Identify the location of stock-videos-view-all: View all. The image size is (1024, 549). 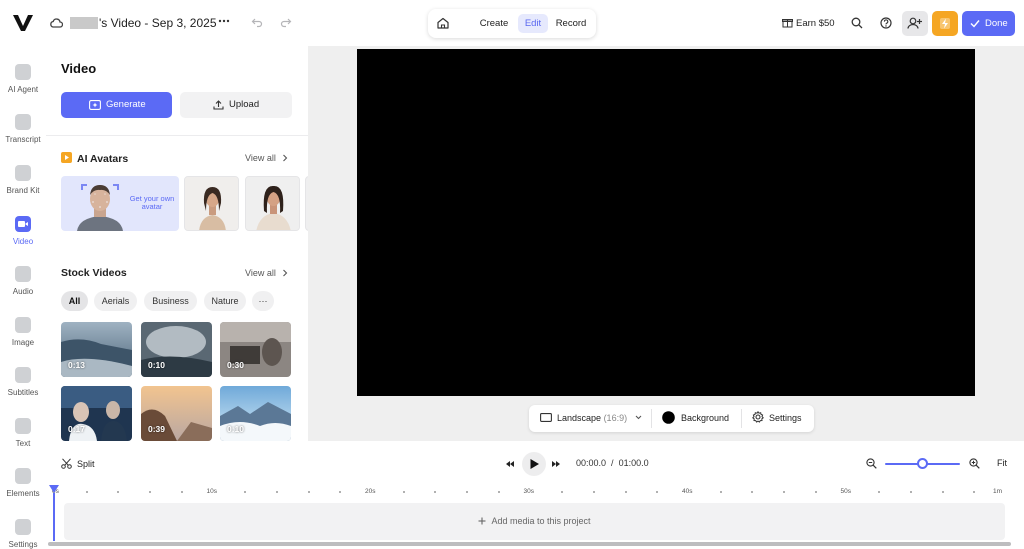
(266, 273).